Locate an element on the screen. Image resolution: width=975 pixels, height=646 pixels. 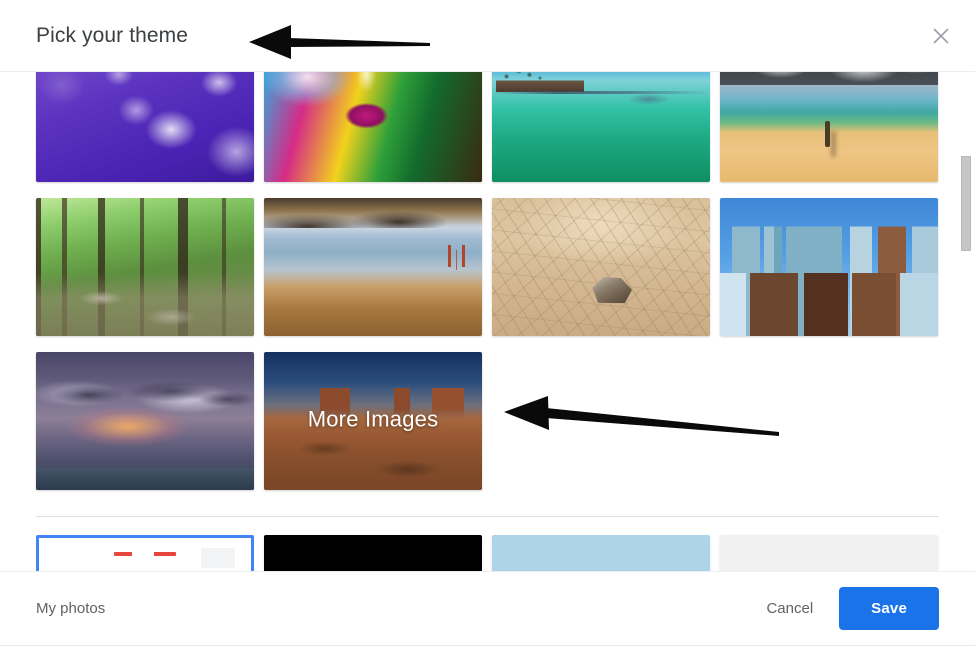
close-button is located at coordinates (941, 36).